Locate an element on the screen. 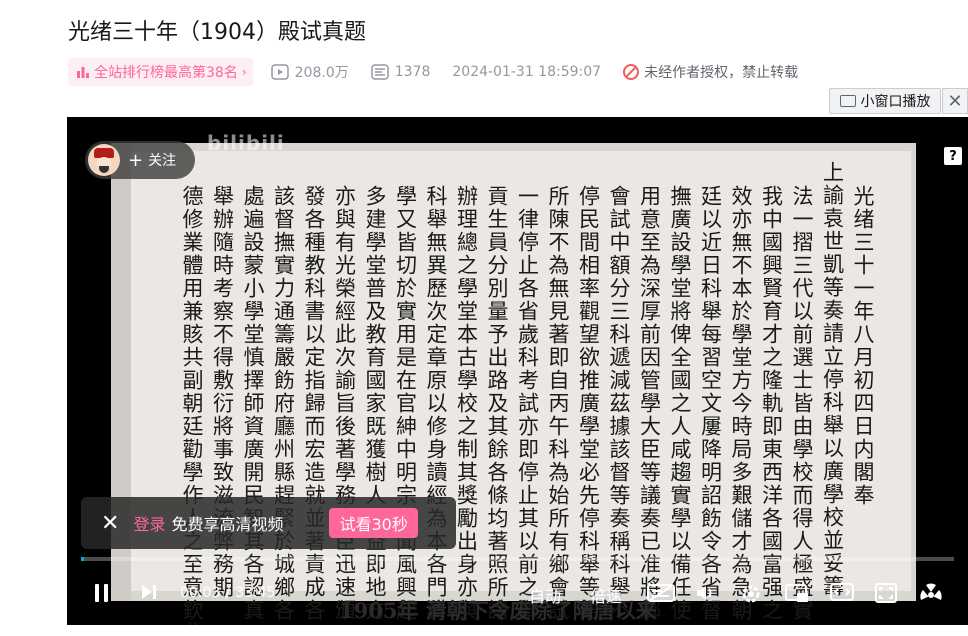  danmaku-count-value: 1378 is located at coordinates (412, 72).